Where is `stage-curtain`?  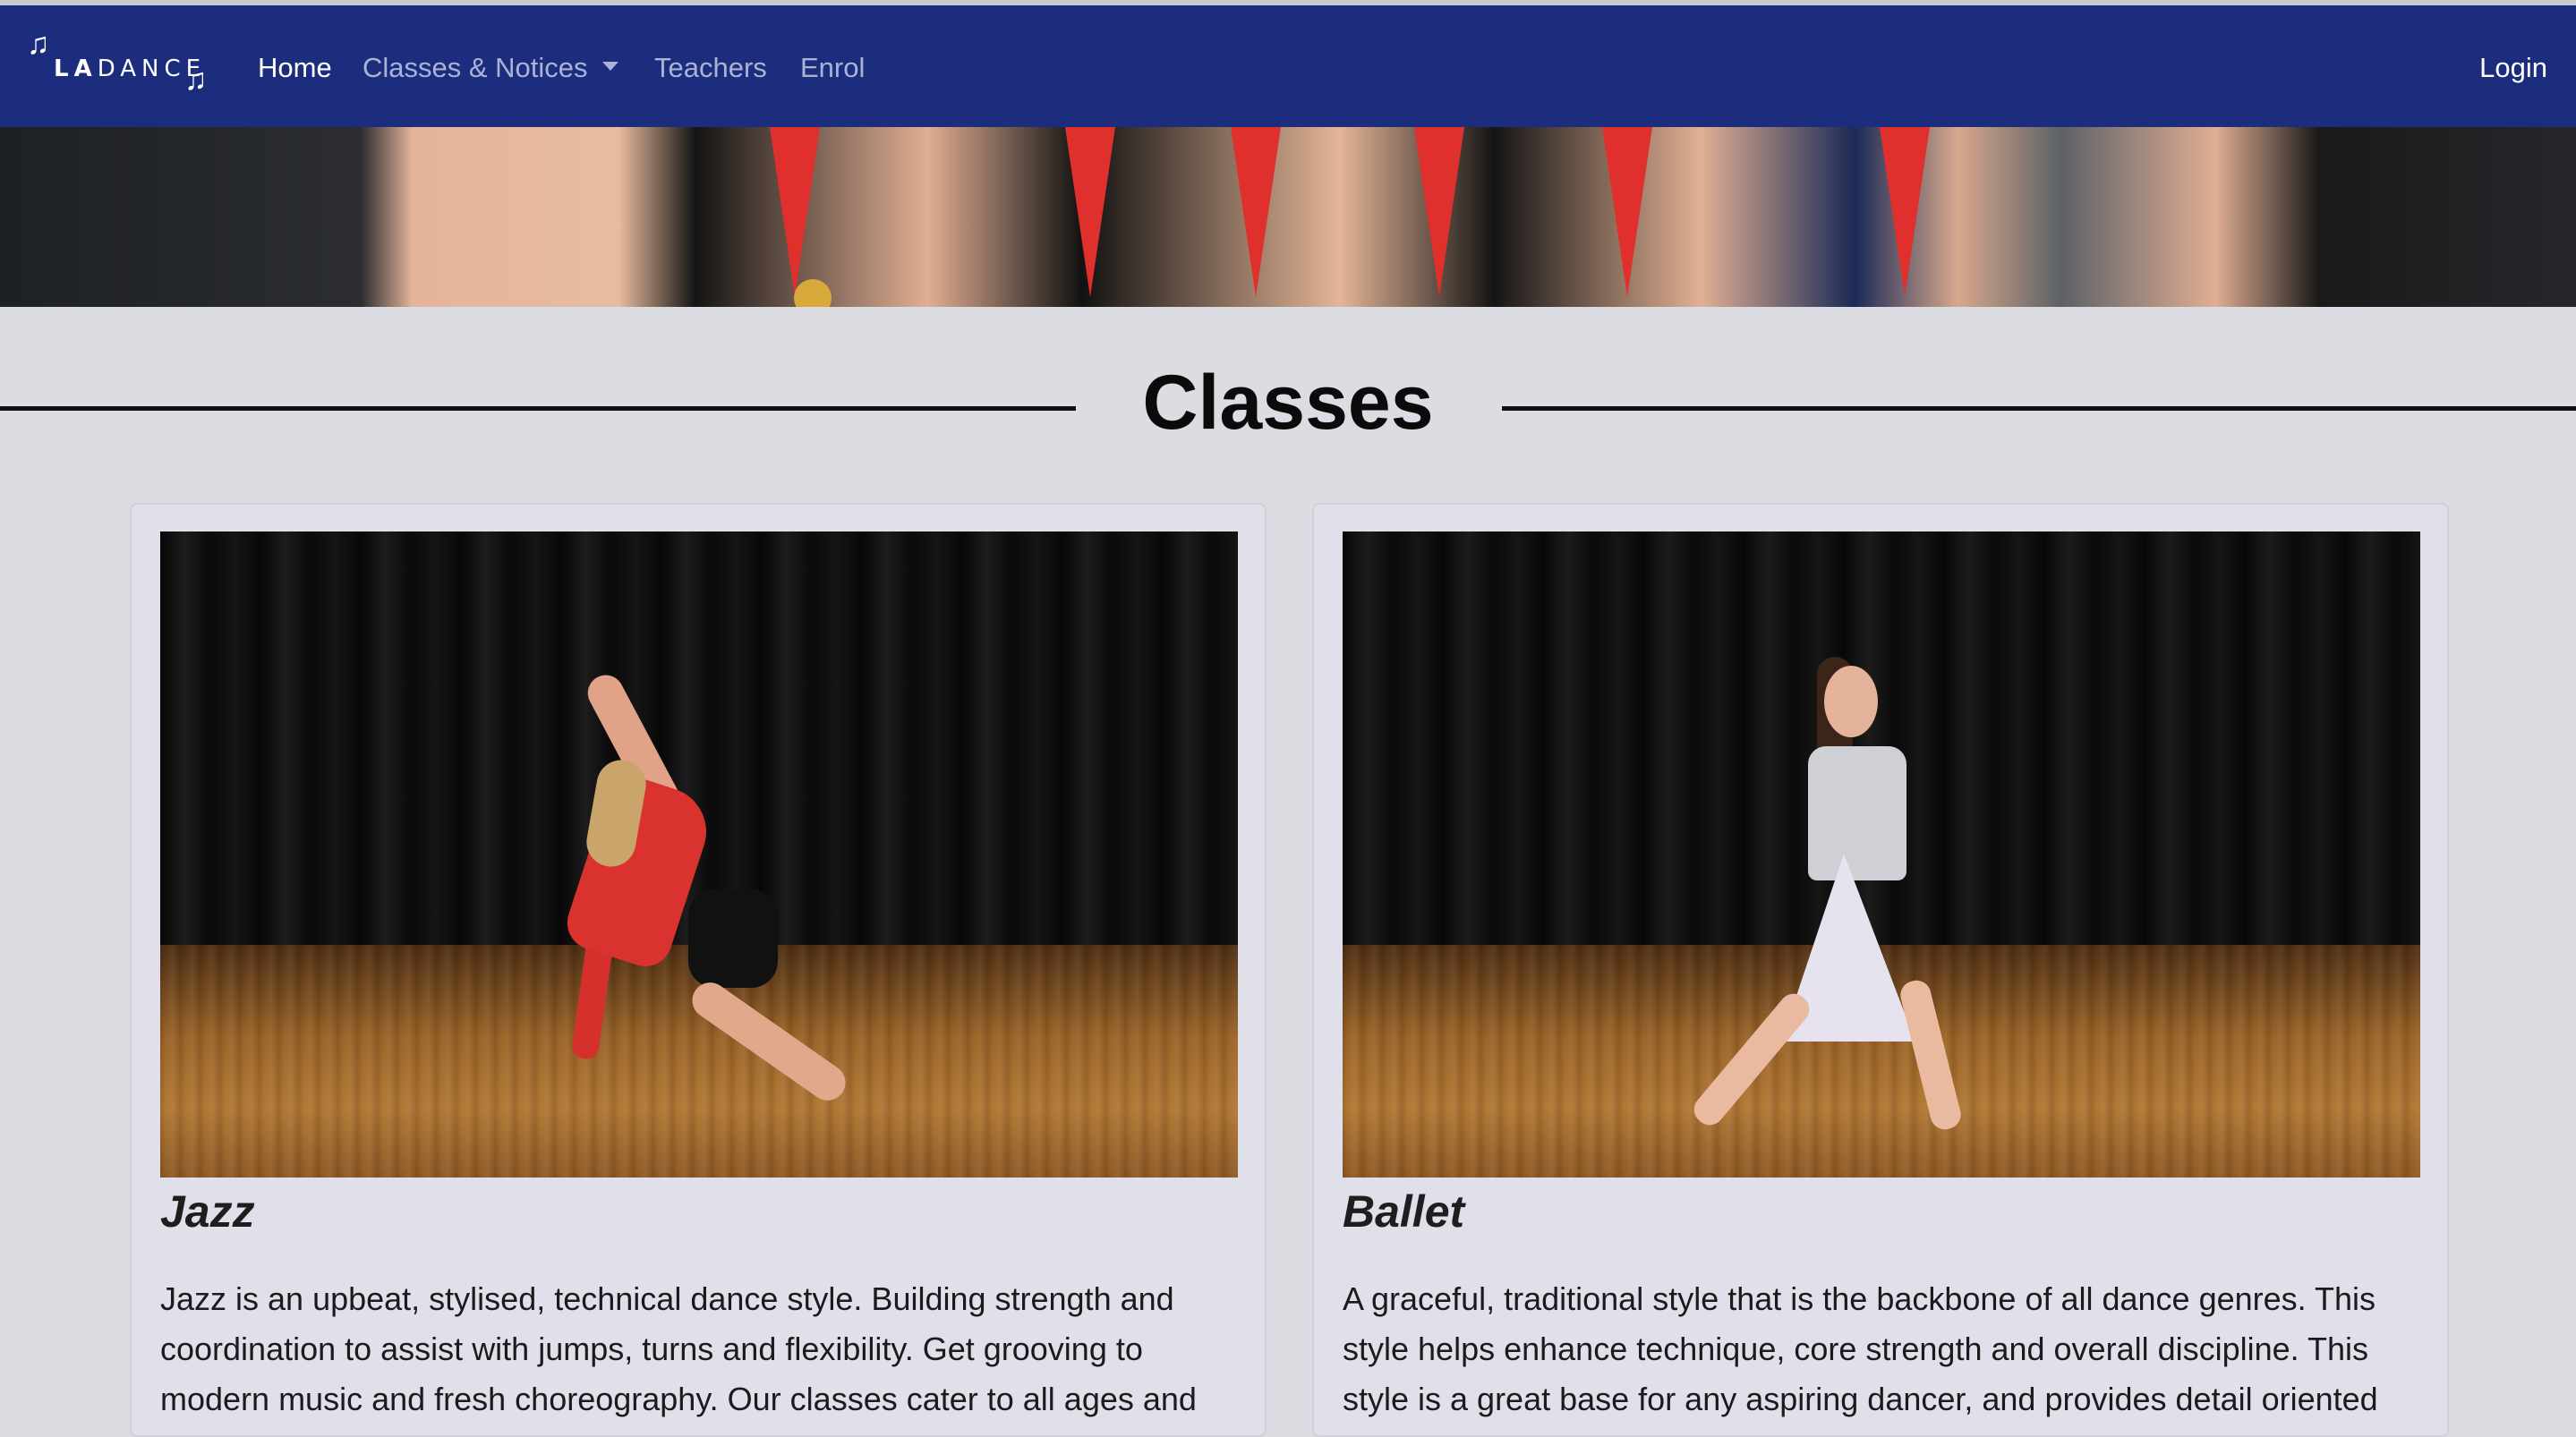
stage-curtain is located at coordinates (699, 738).